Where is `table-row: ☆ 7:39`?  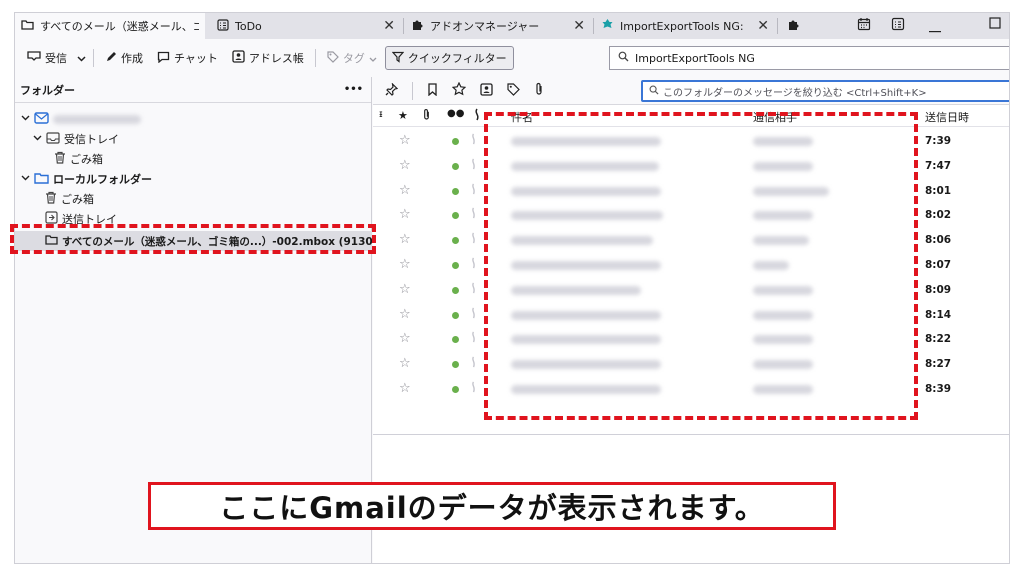 table-row: ☆ 7:39 is located at coordinates (691, 141).